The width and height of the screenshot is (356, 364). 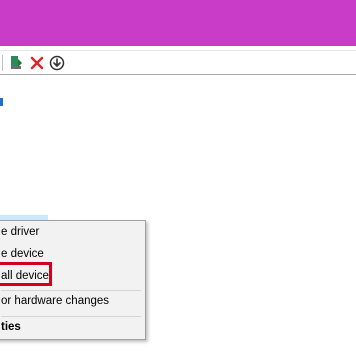 I want to click on download-button, so click(x=57, y=63).